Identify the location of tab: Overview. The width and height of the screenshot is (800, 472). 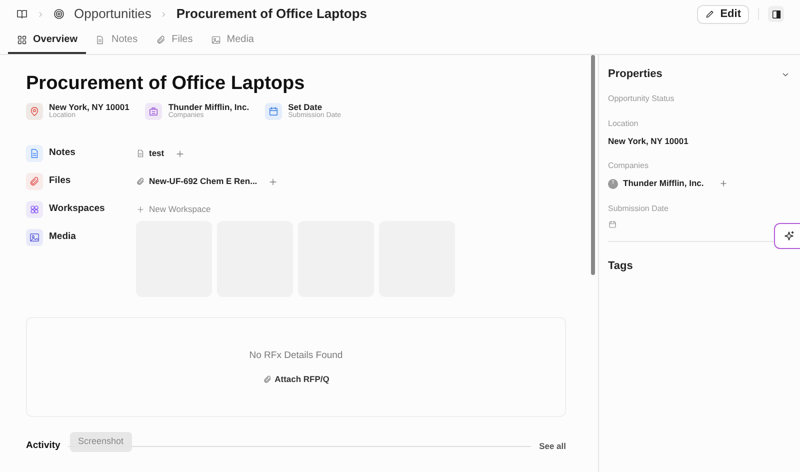
(47, 40).